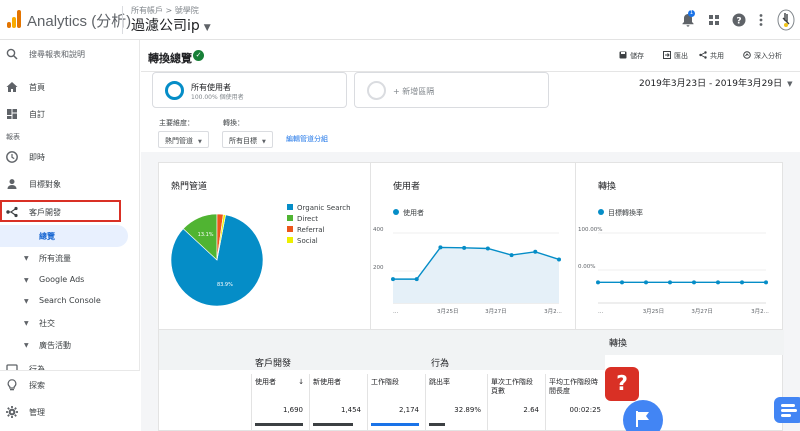 The height and width of the screenshot is (431, 800). I want to click on segment-all-users: 所有使用者 100.00% 個使用者, so click(249, 90).